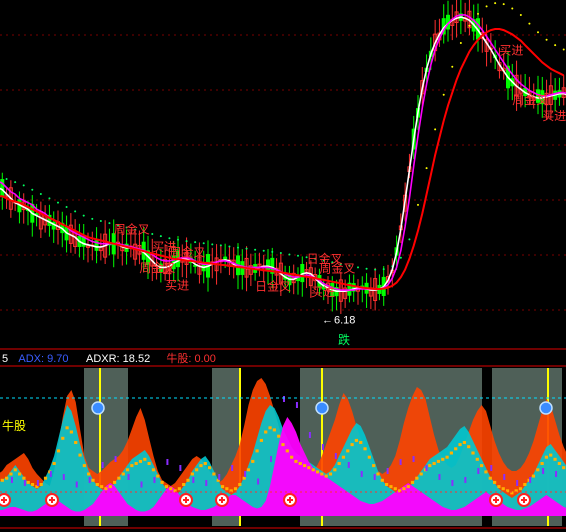 The height and width of the screenshot is (532, 566). Describe the element at coordinates (5, 359) in the screenshot. I see `indicator-legend-item: 5` at that location.